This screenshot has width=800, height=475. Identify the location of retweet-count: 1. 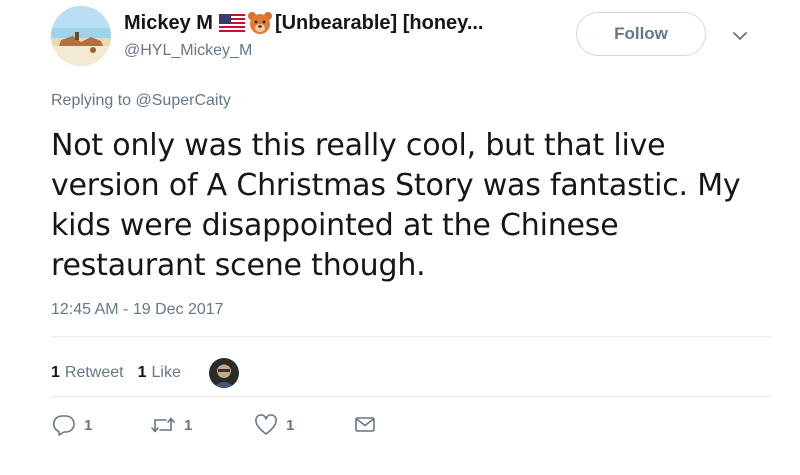
(188, 425).